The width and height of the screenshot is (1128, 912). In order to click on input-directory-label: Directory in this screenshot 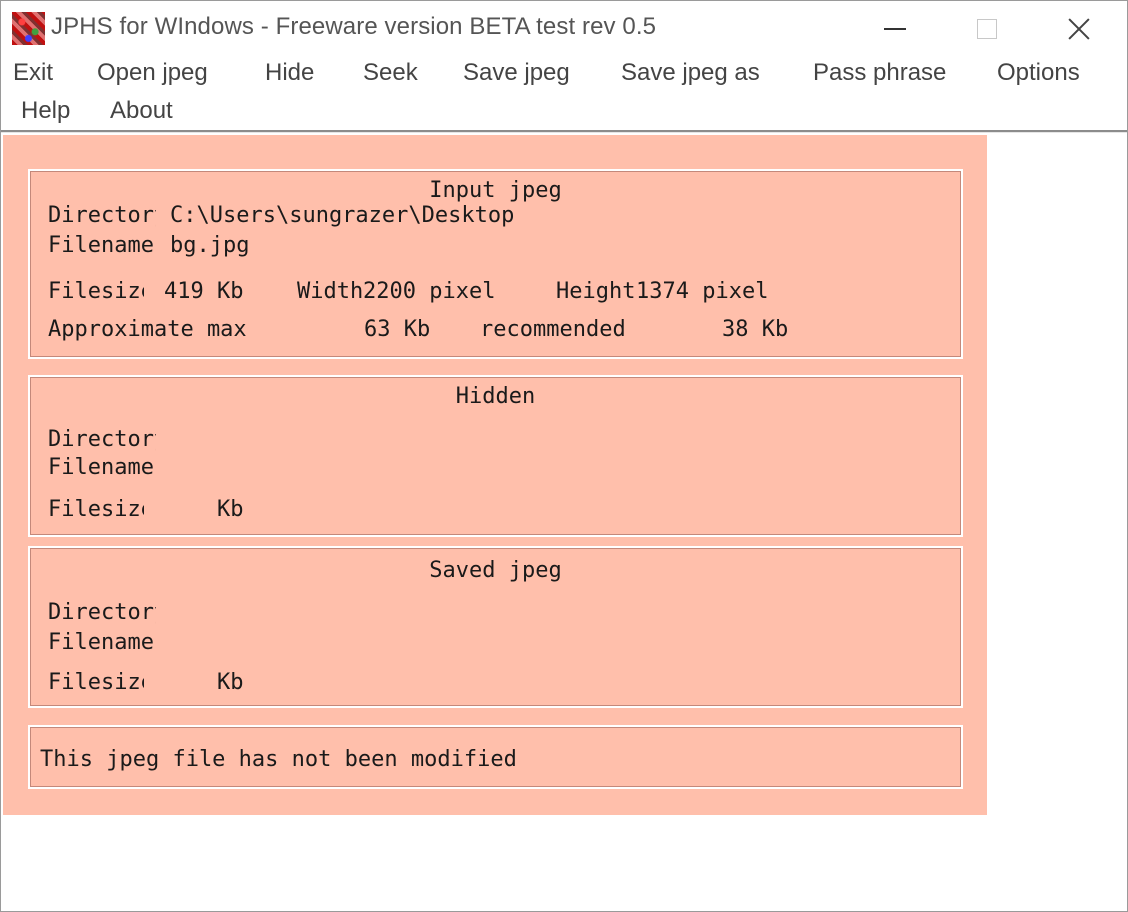, I will do `click(102, 215)`.